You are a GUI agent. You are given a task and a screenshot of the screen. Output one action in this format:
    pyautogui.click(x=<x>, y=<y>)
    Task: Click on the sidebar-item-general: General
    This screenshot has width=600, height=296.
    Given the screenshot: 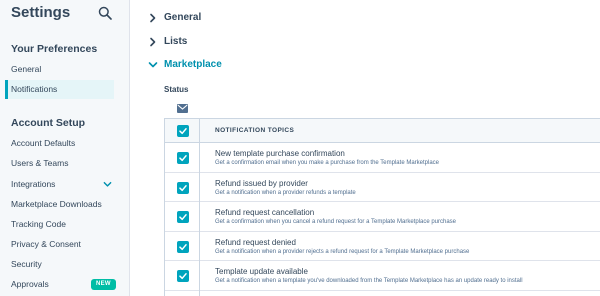 What is the action you would take?
    pyautogui.click(x=59, y=69)
    